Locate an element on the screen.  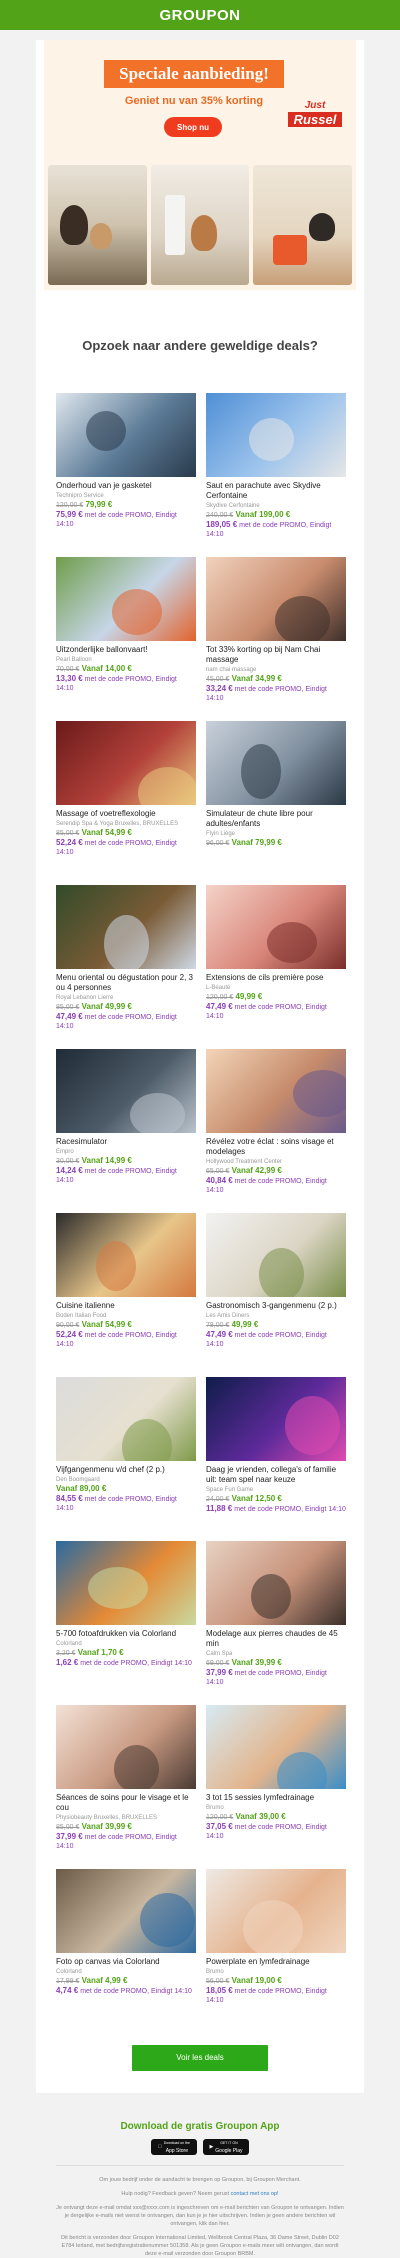
deal-price-row: 240,00 € Vanaf 199,00 € is located at coordinates (276, 514).